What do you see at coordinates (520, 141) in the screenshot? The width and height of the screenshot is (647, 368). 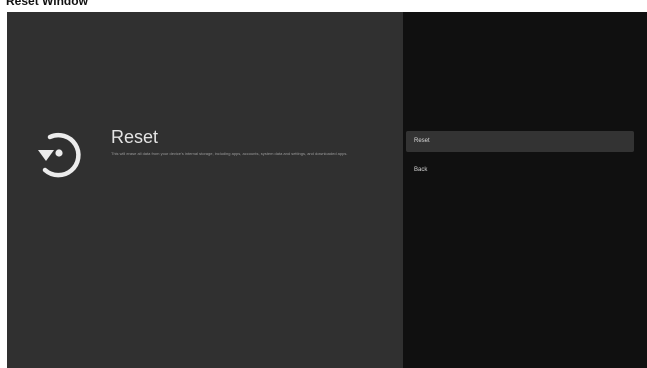 I see `reset-option: Reset` at bounding box center [520, 141].